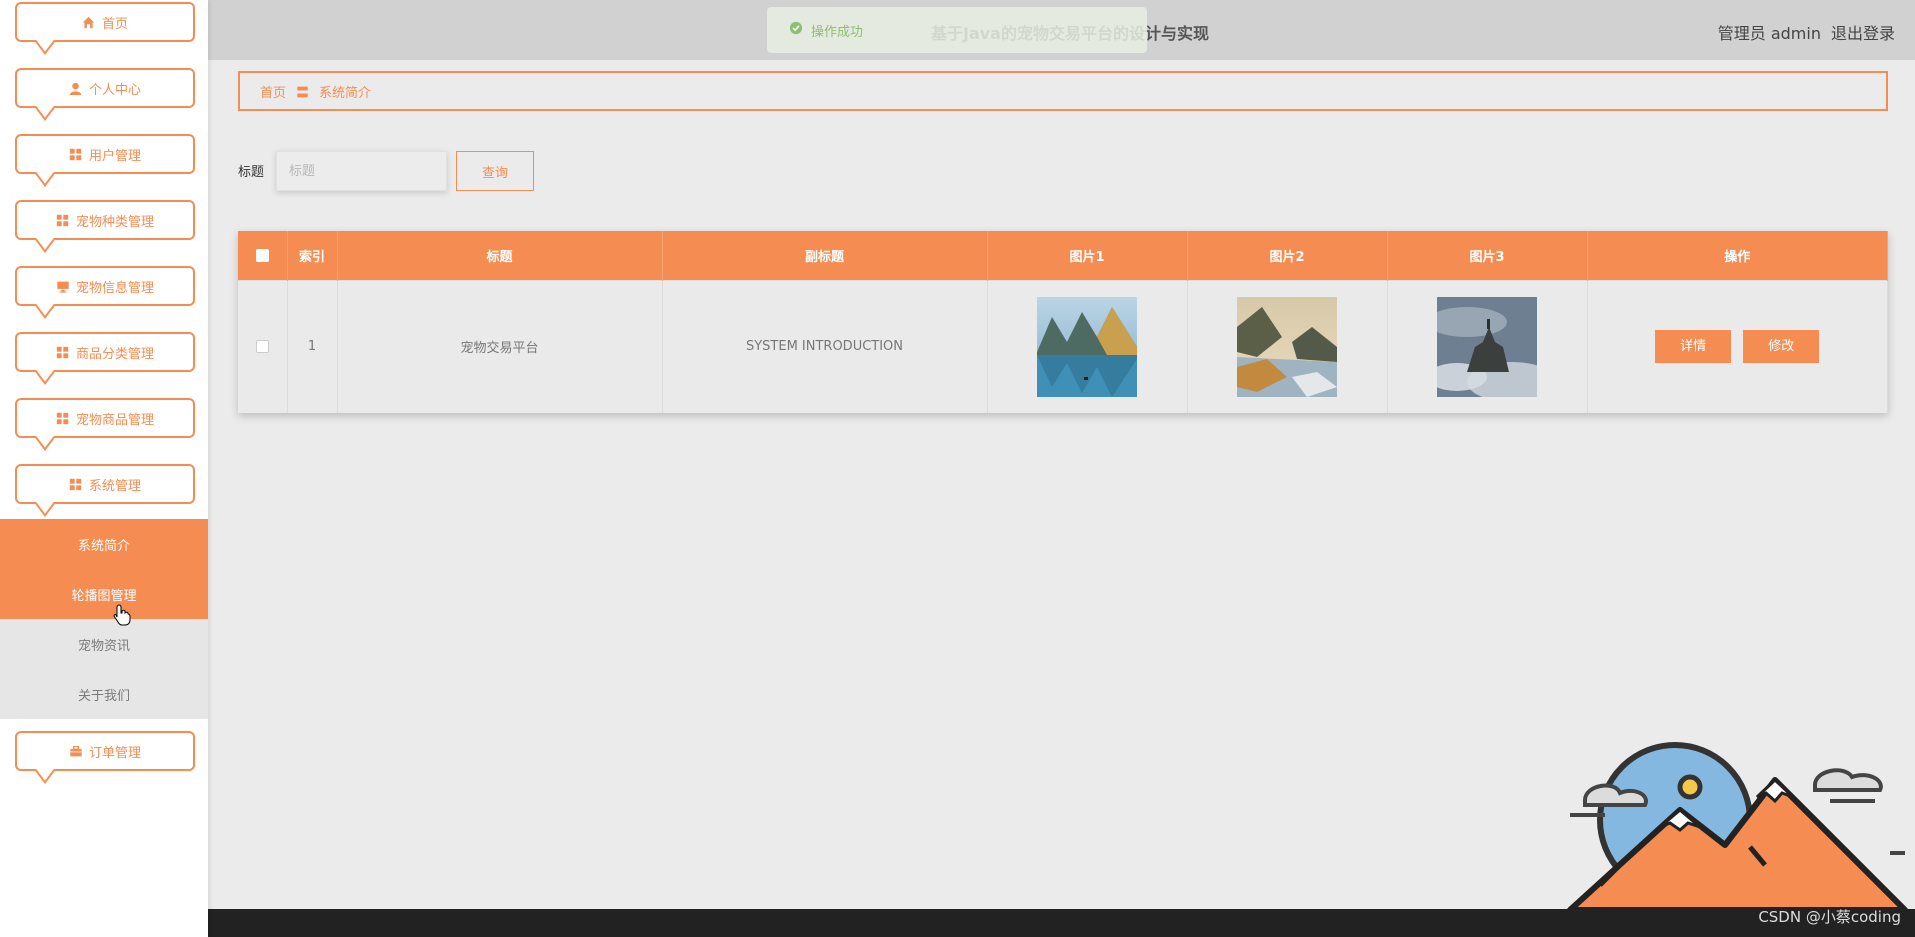 This screenshot has width=1915, height=937. What do you see at coordinates (251, 172) in the screenshot?
I see `search-label: 标题` at bounding box center [251, 172].